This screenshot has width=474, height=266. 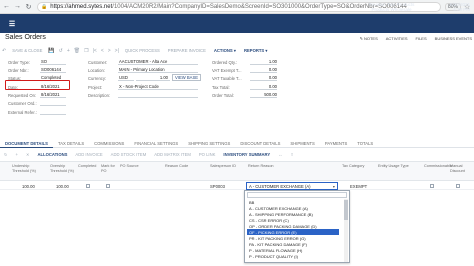 I want to click on tab-commissions: COMMISSIONS, so click(x=109, y=144).